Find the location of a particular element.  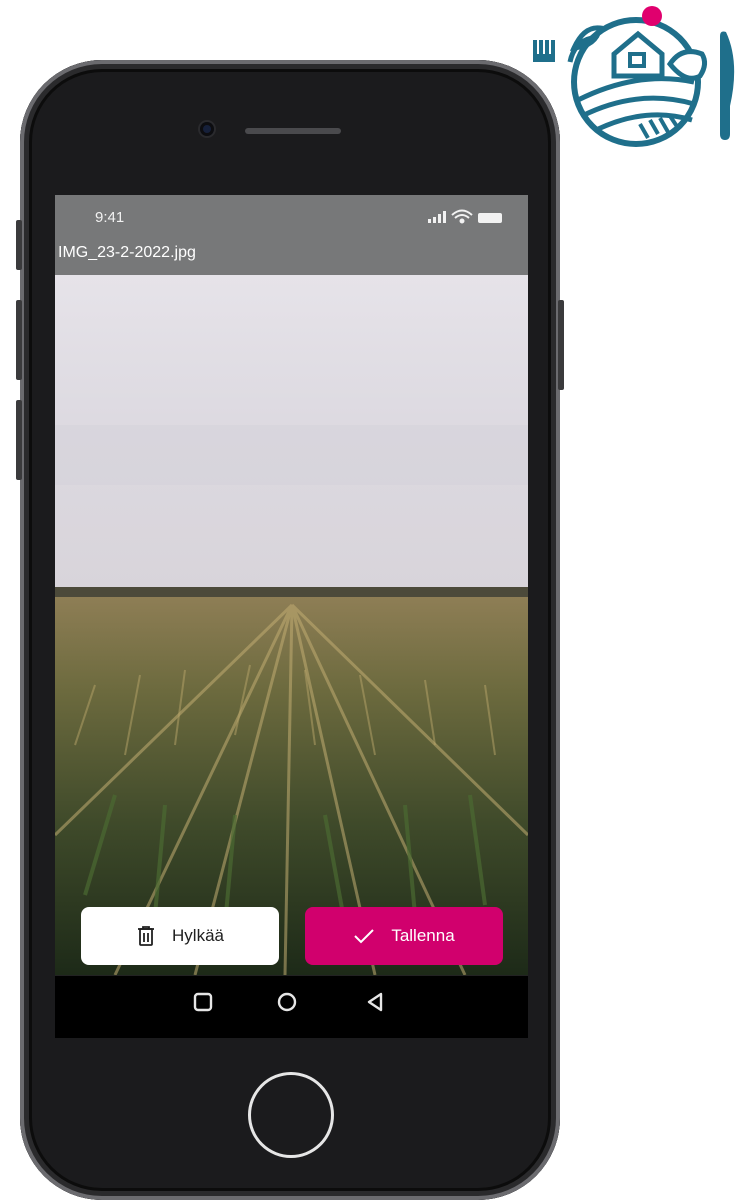

save-button-label: Tallenna is located at coordinates (423, 935).